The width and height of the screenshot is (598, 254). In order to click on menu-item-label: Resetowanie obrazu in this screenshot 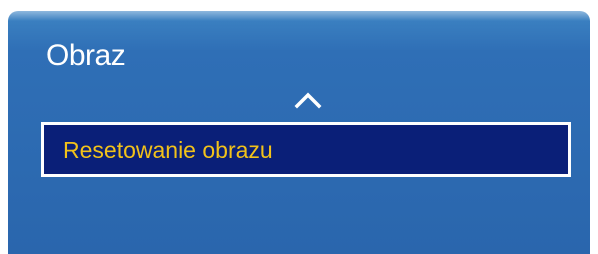, I will do `click(168, 150)`.